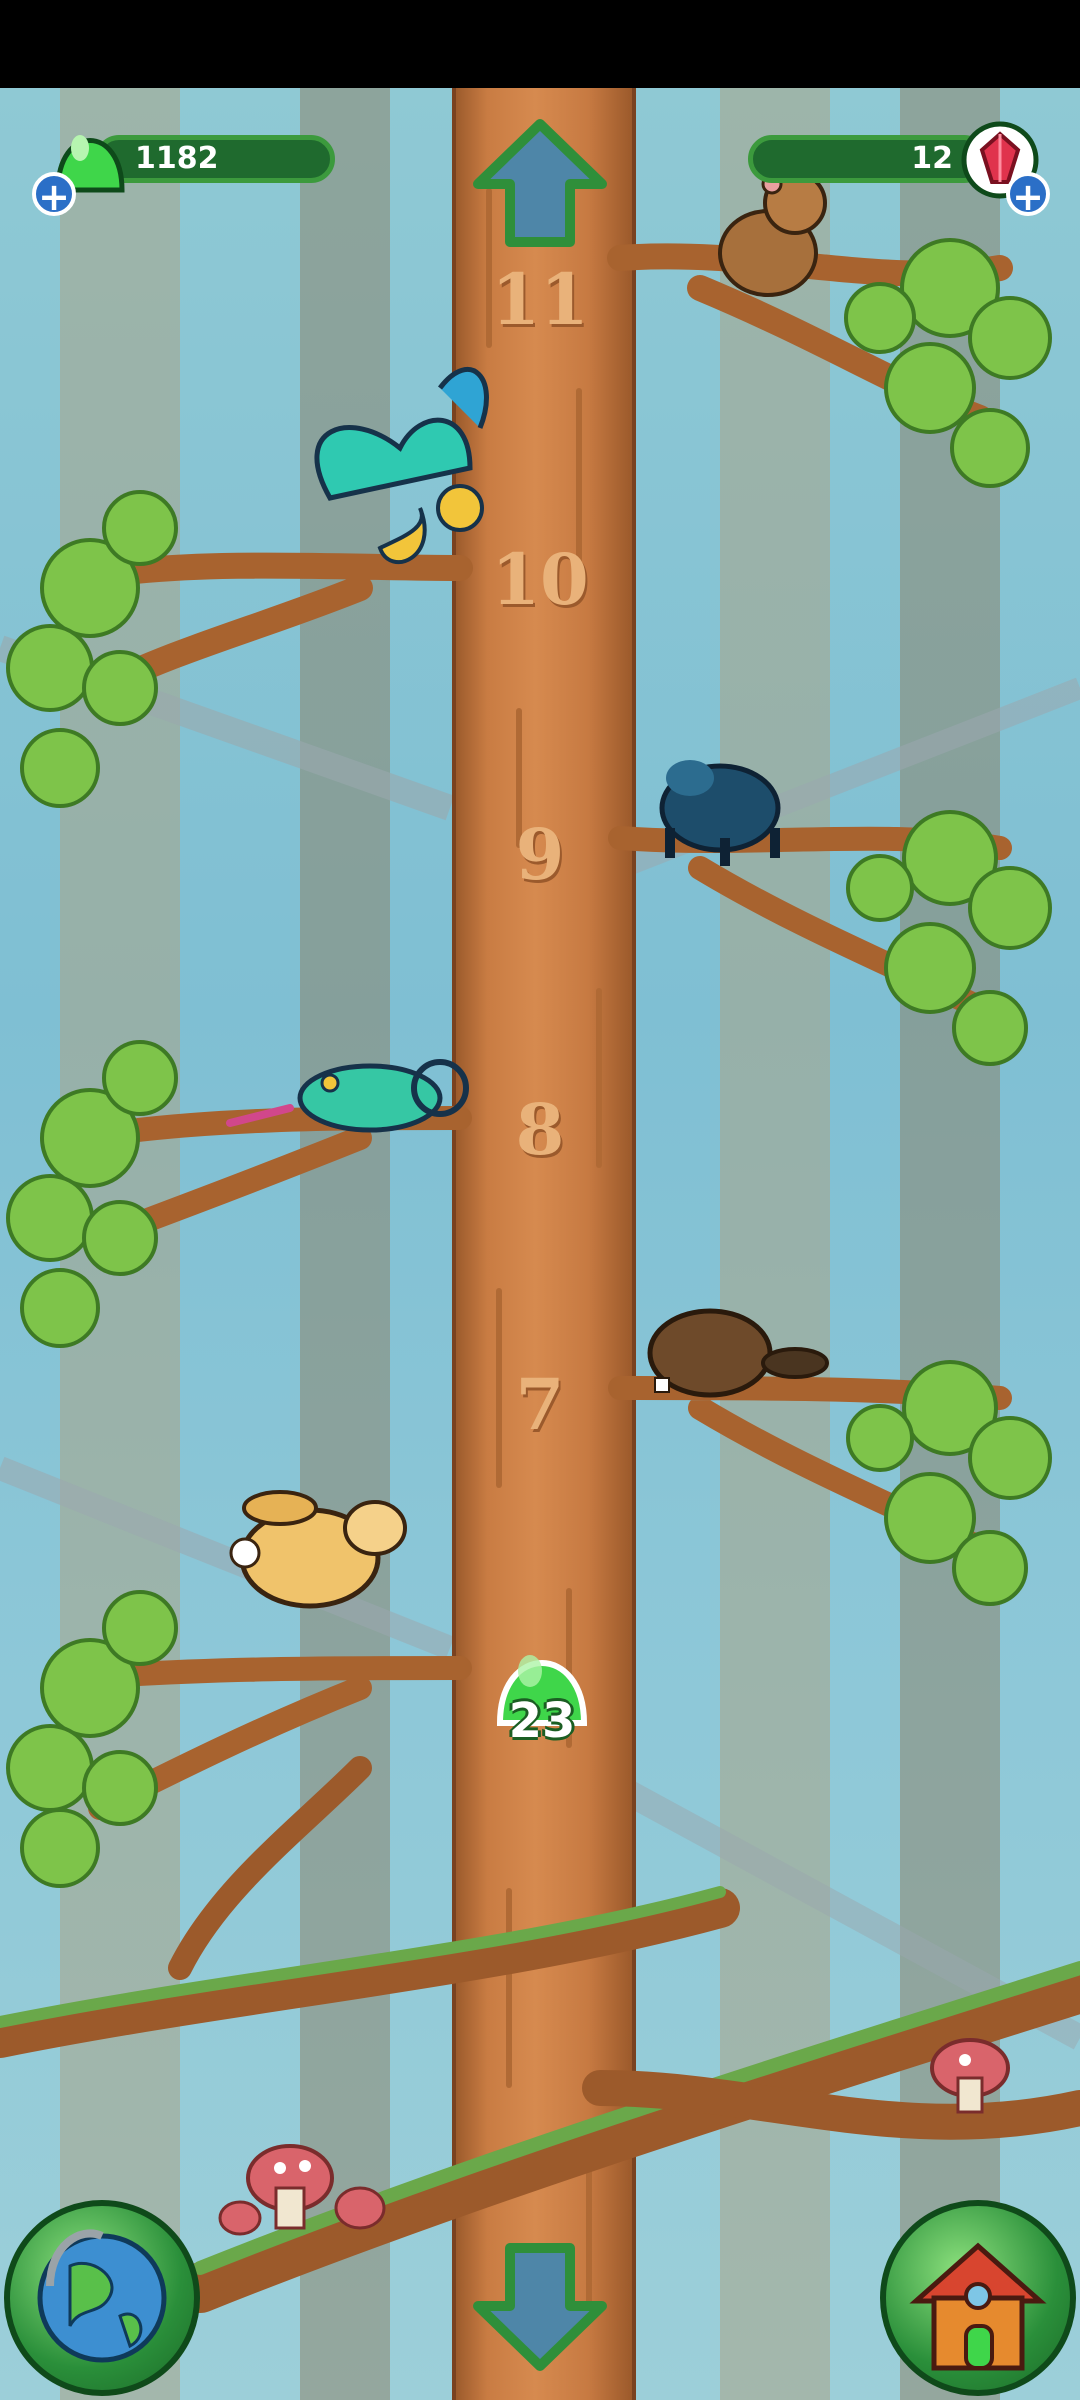 This screenshot has height=2400, width=1080. Describe the element at coordinates (868, 159) in the screenshot. I see `gem-counter-bar: 12` at that location.